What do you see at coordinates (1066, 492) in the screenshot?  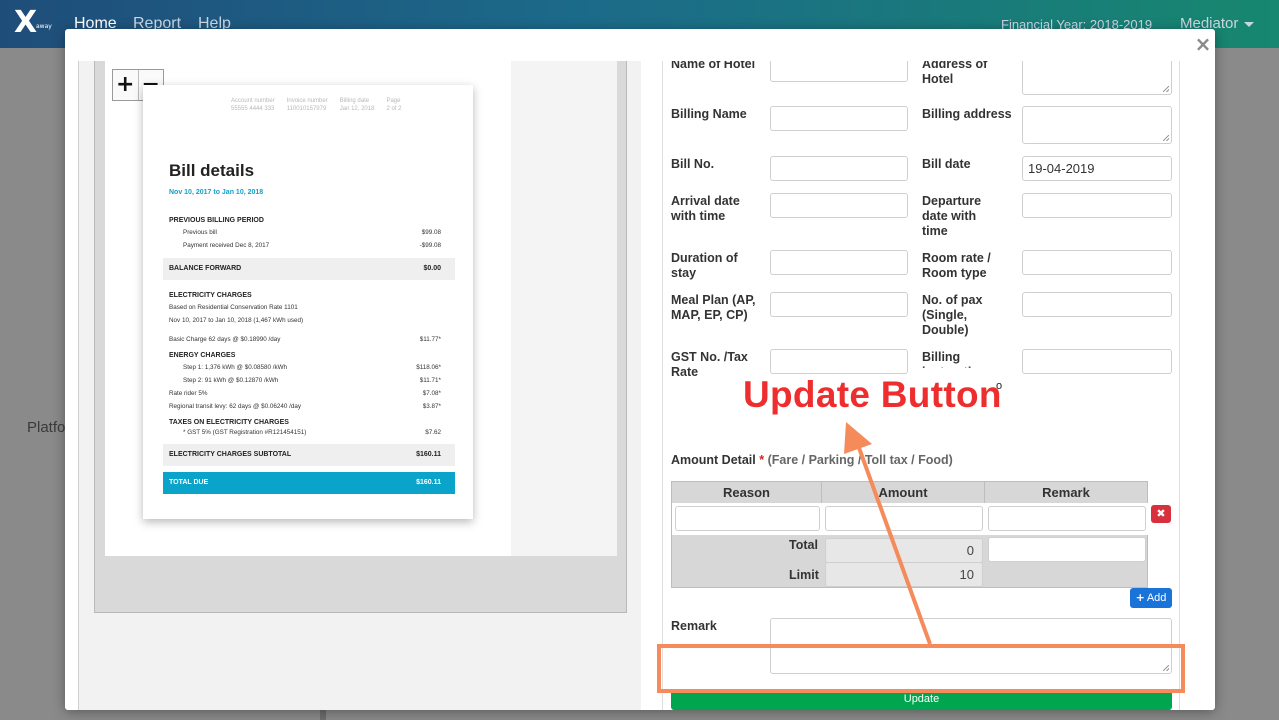 I see `table-header-remark: Remark` at bounding box center [1066, 492].